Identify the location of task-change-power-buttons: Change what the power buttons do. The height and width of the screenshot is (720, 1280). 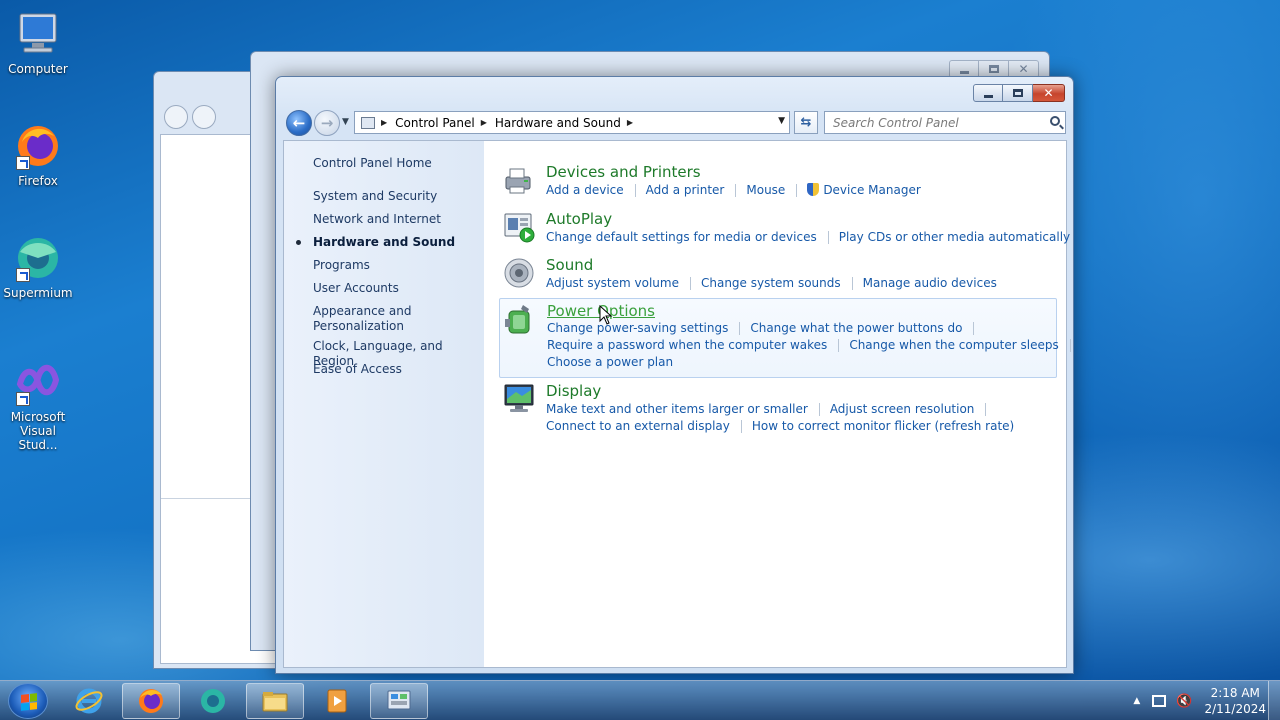
(856, 328).